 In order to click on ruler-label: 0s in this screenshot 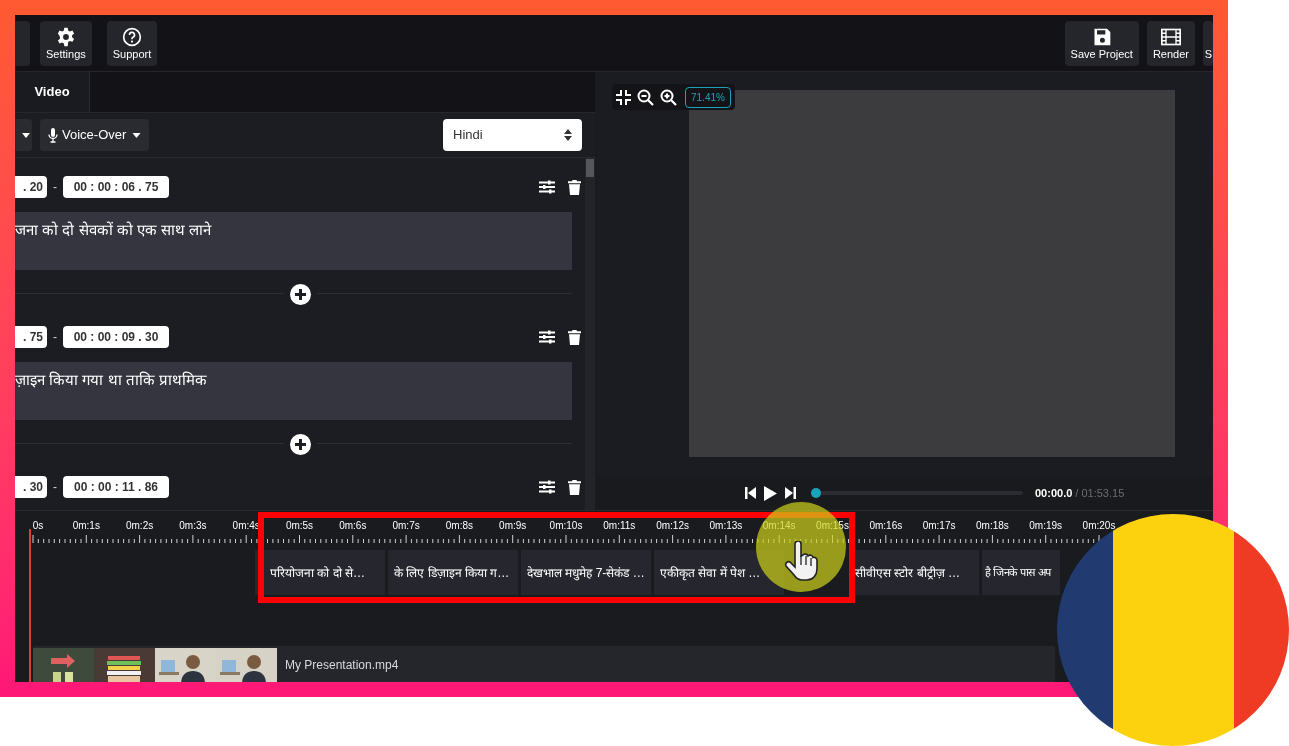, I will do `click(38, 526)`.